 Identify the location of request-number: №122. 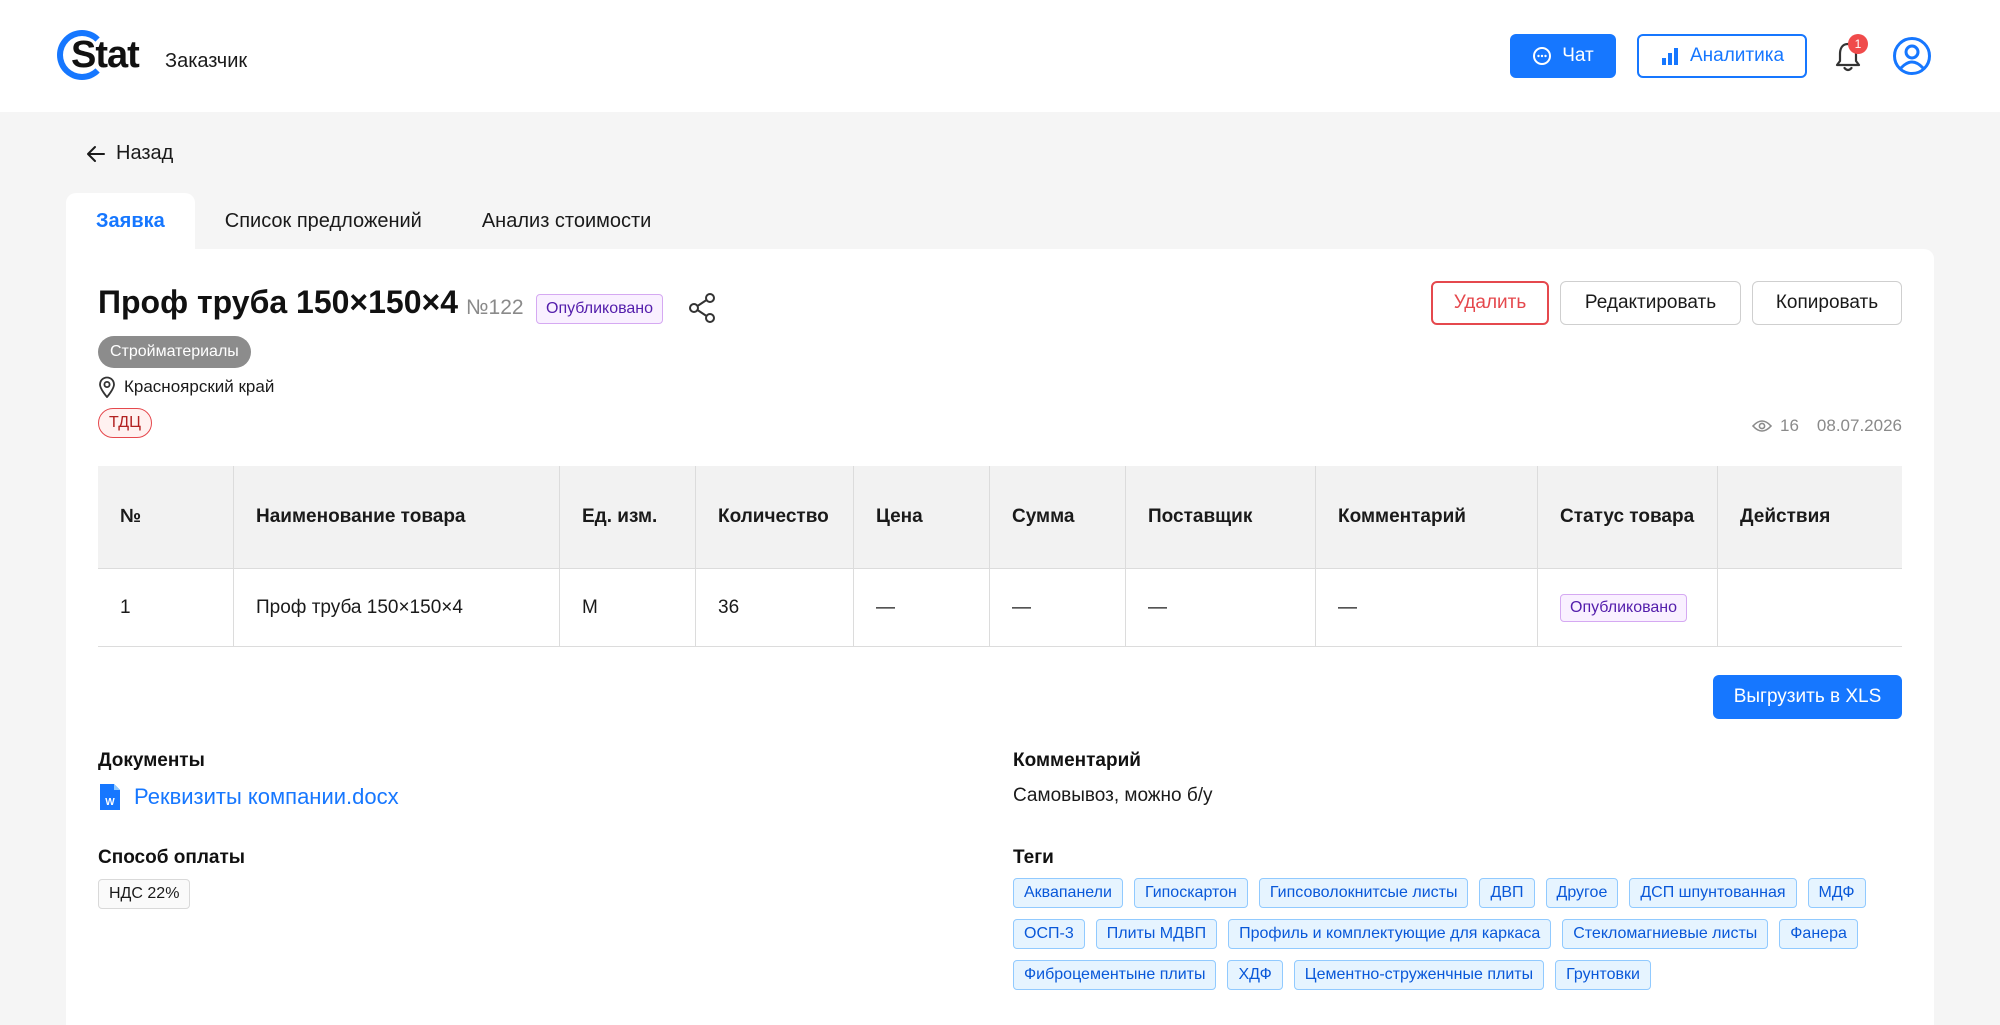
(495, 307).